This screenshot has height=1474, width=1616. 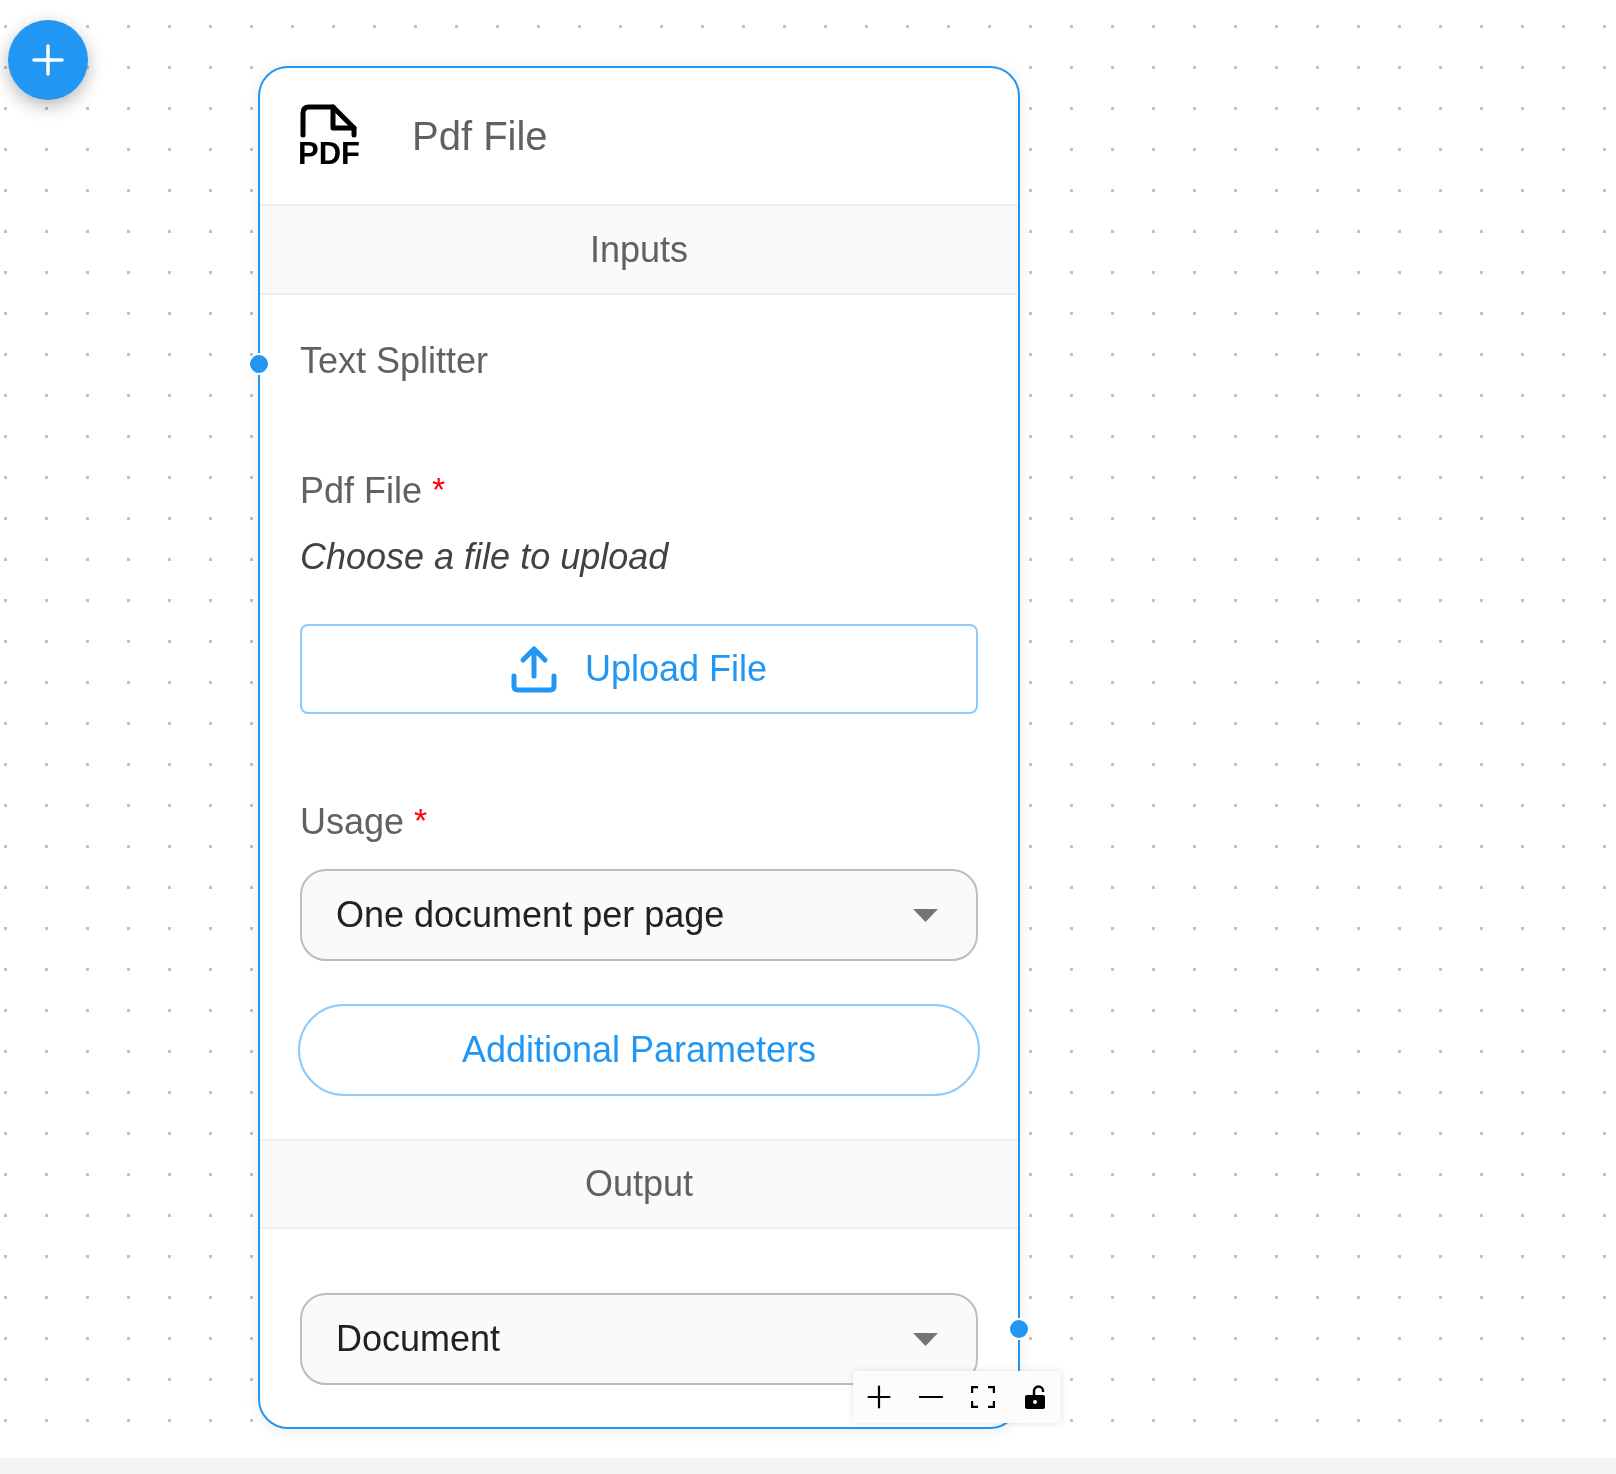 What do you see at coordinates (931, 1397) in the screenshot?
I see `minus-icon` at bounding box center [931, 1397].